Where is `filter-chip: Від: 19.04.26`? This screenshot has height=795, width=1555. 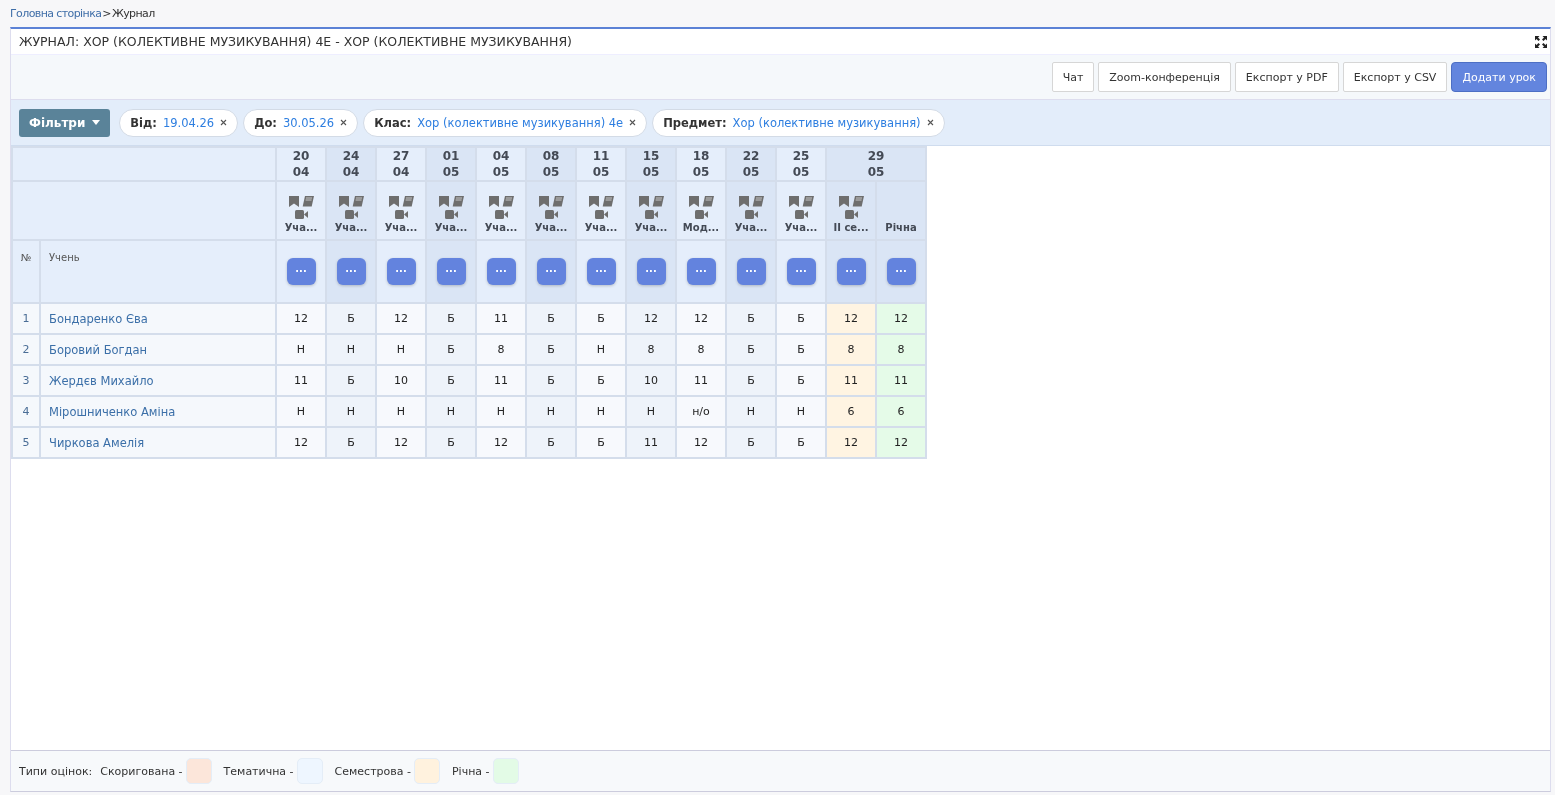 filter-chip: Від: 19.04.26 is located at coordinates (179, 122).